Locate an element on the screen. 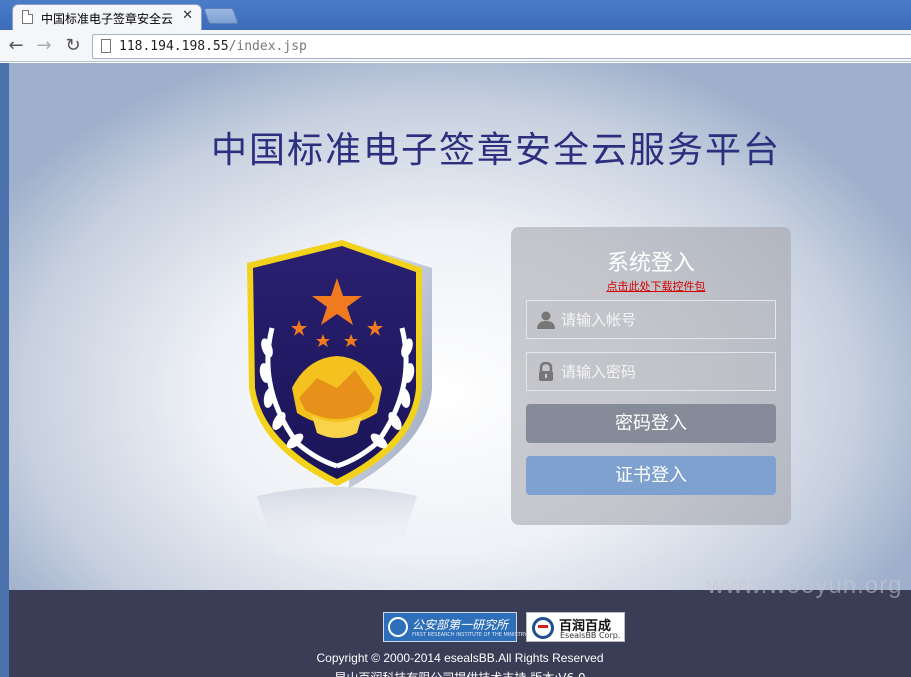  tab-title: 中国标准电子签章安全云 is located at coordinates (107, 19).